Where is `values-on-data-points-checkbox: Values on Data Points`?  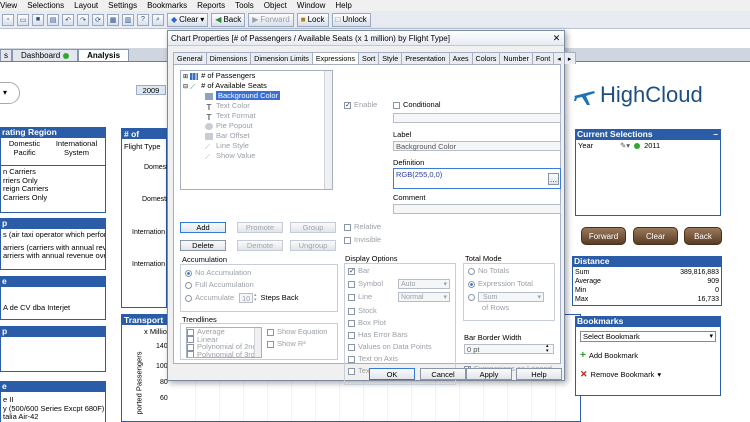 values-on-data-points-checkbox: Values on Data Points is located at coordinates (401, 347).